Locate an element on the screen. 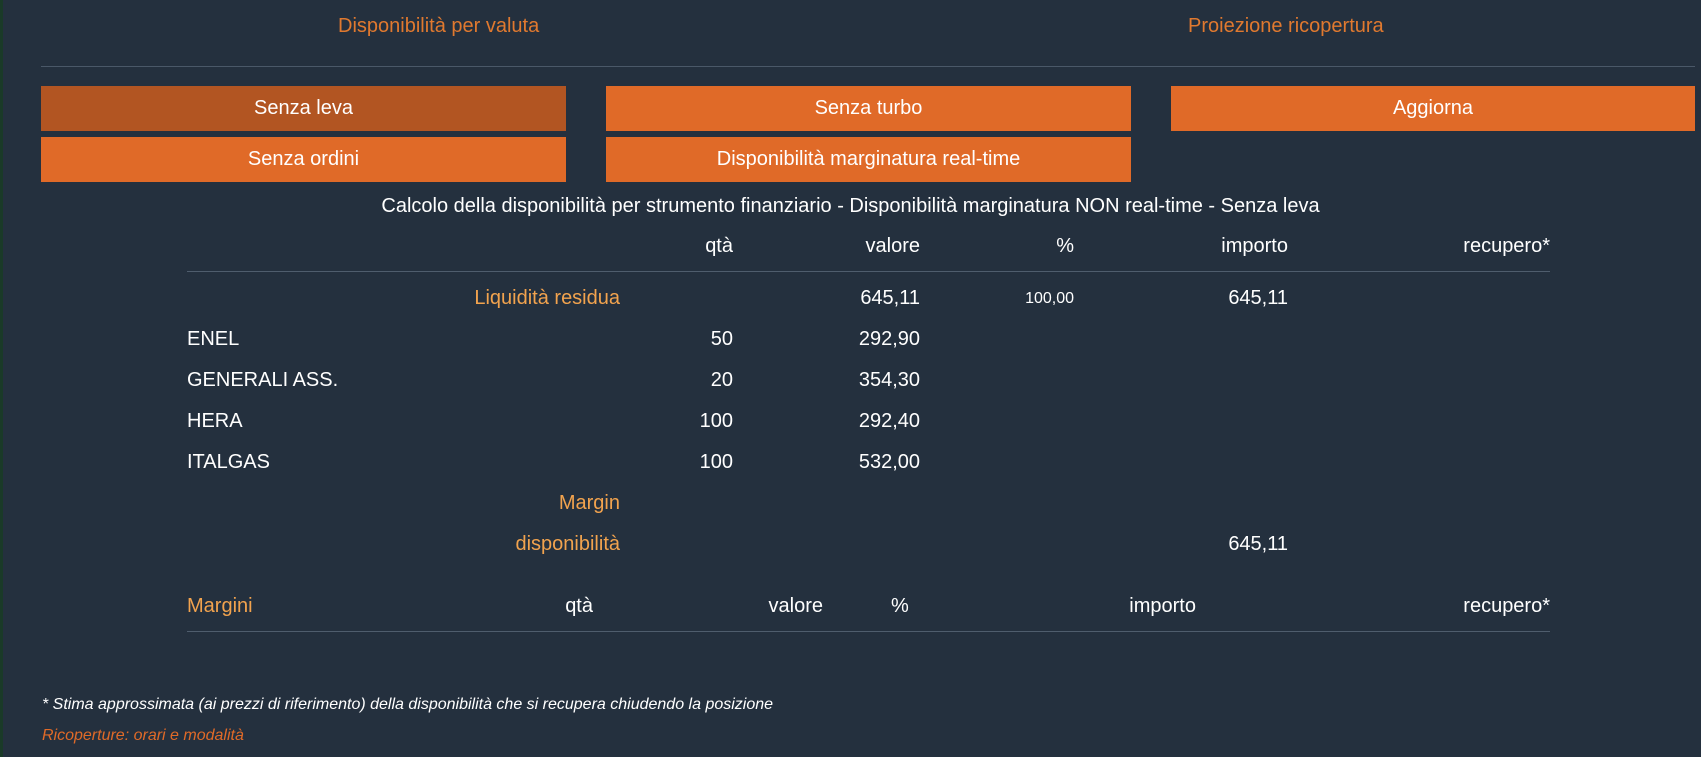 This screenshot has width=1701, height=757. row-hera-qta: 100 is located at coordinates (716, 421).